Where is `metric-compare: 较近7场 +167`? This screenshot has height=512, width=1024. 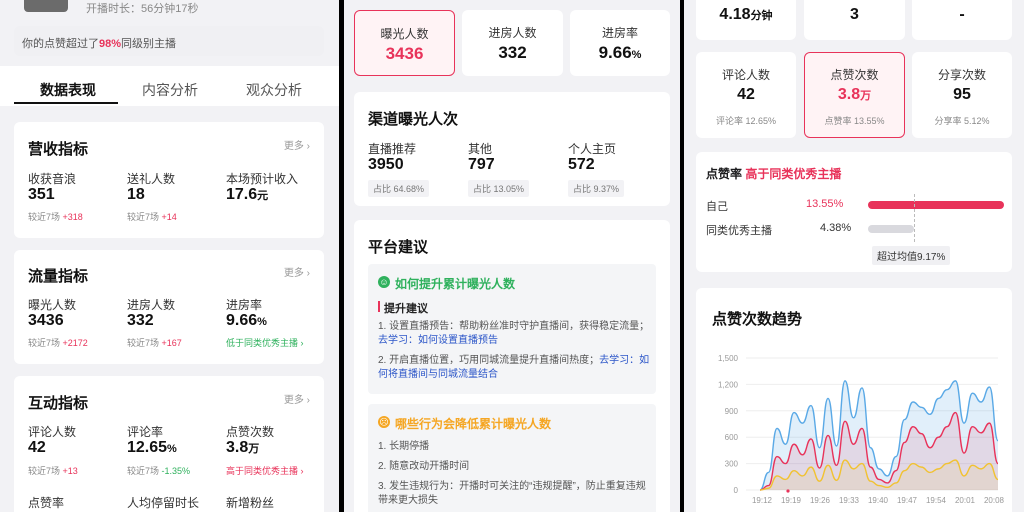 metric-compare: 较近7场 +167 is located at coordinates (154, 343).